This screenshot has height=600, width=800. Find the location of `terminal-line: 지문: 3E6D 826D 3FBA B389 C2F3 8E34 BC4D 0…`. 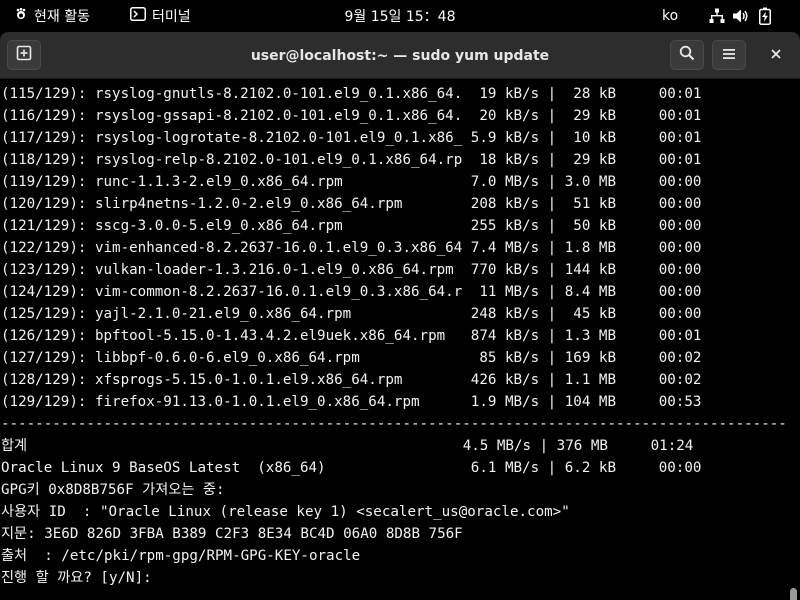

terminal-line: 지문: 3E6D 826D 3FBA B389 C2F3 8E34 BC4D 0… is located at coordinates (232, 534).